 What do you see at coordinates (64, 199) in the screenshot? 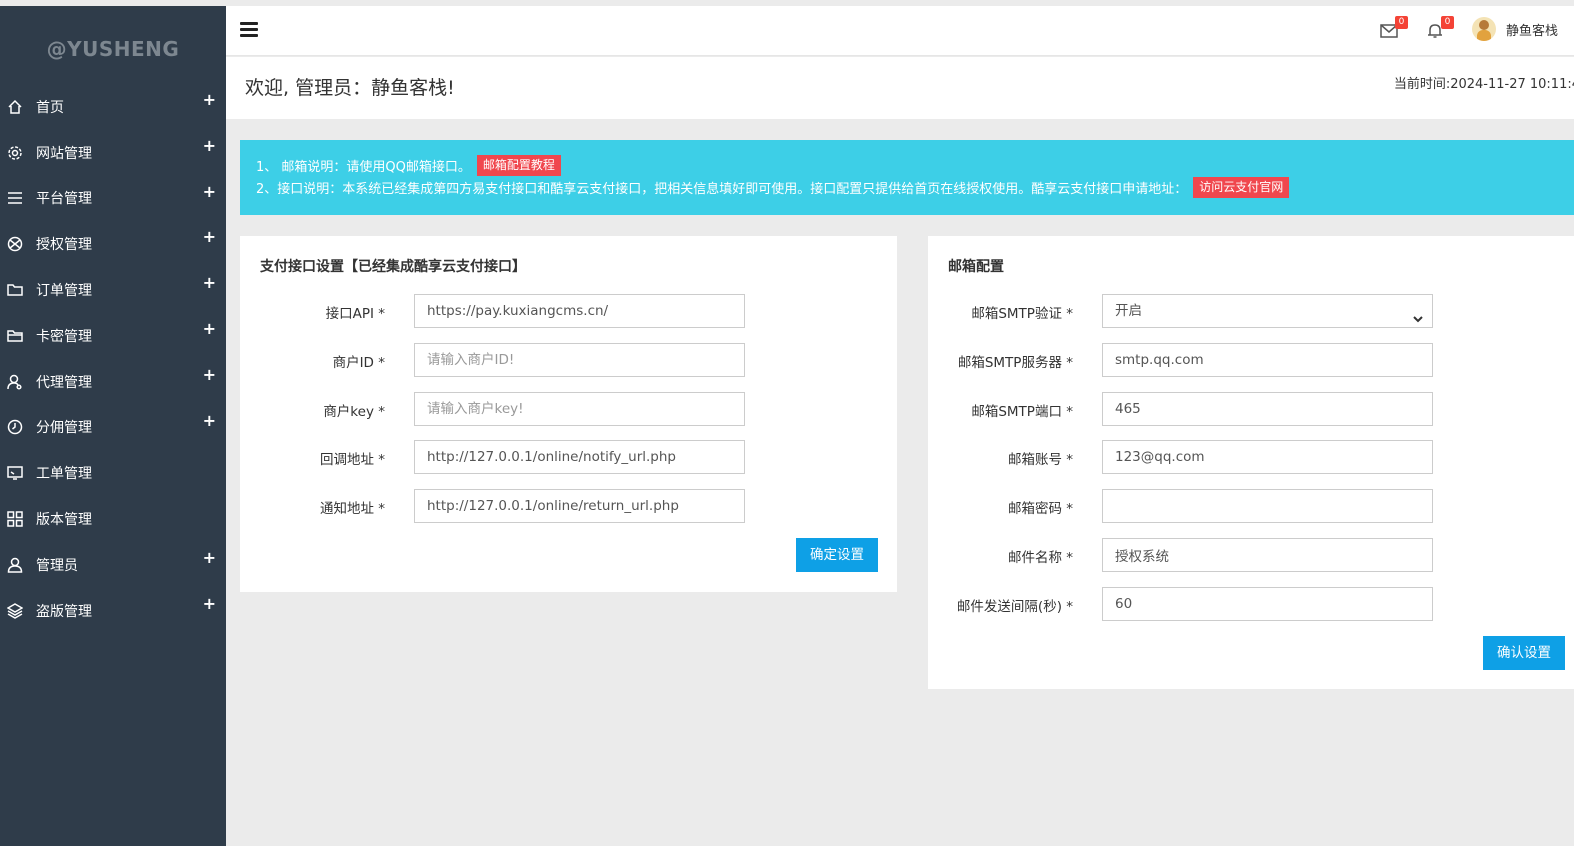
I see `sidebar-item-label: 平台管理` at bounding box center [64, 199].